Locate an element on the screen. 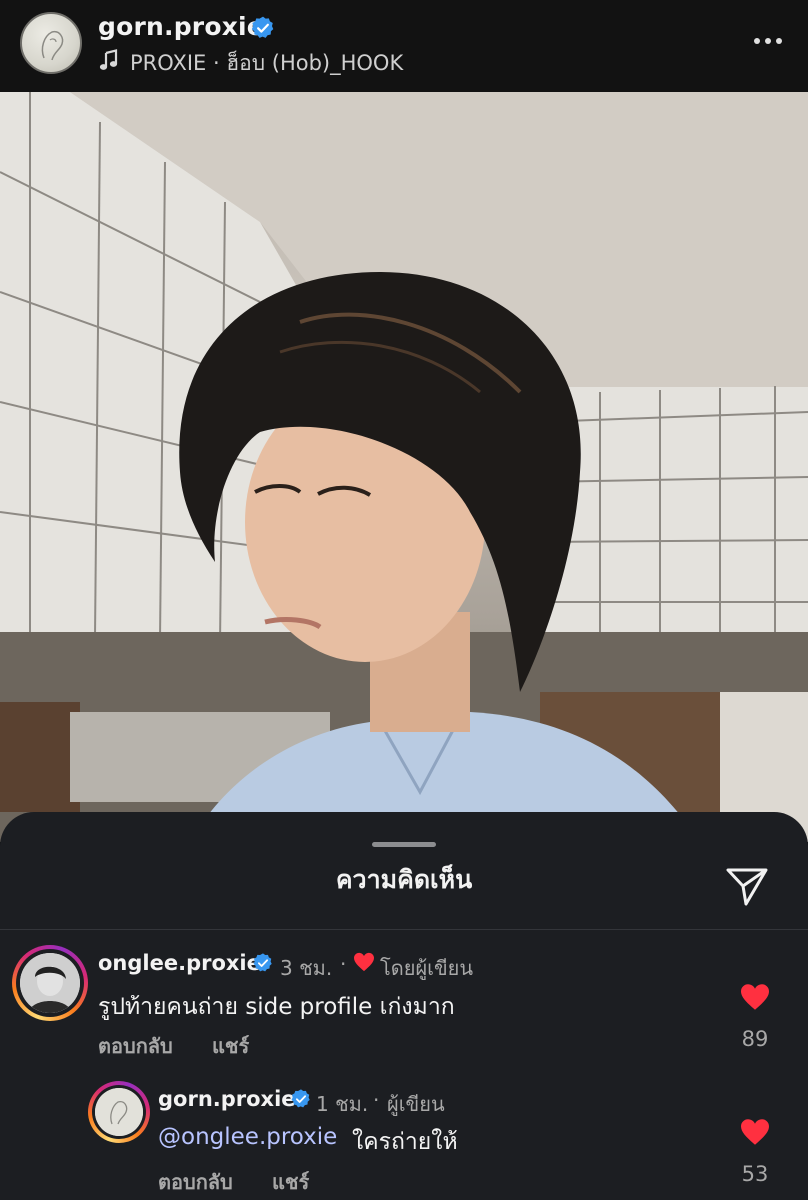  commenter-username: gorn.proxie is located at coordinates (227, 1099).